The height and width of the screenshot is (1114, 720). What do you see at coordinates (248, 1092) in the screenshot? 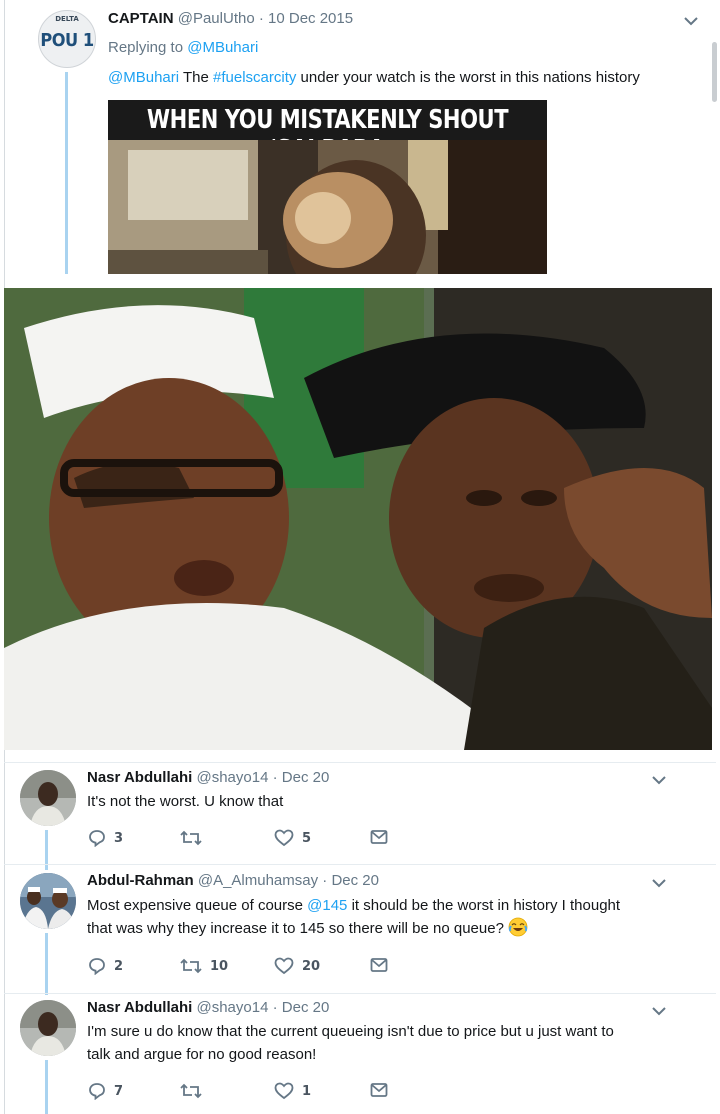
I see `tweet-actions: 7 1` at bounding box center [248, 1092].